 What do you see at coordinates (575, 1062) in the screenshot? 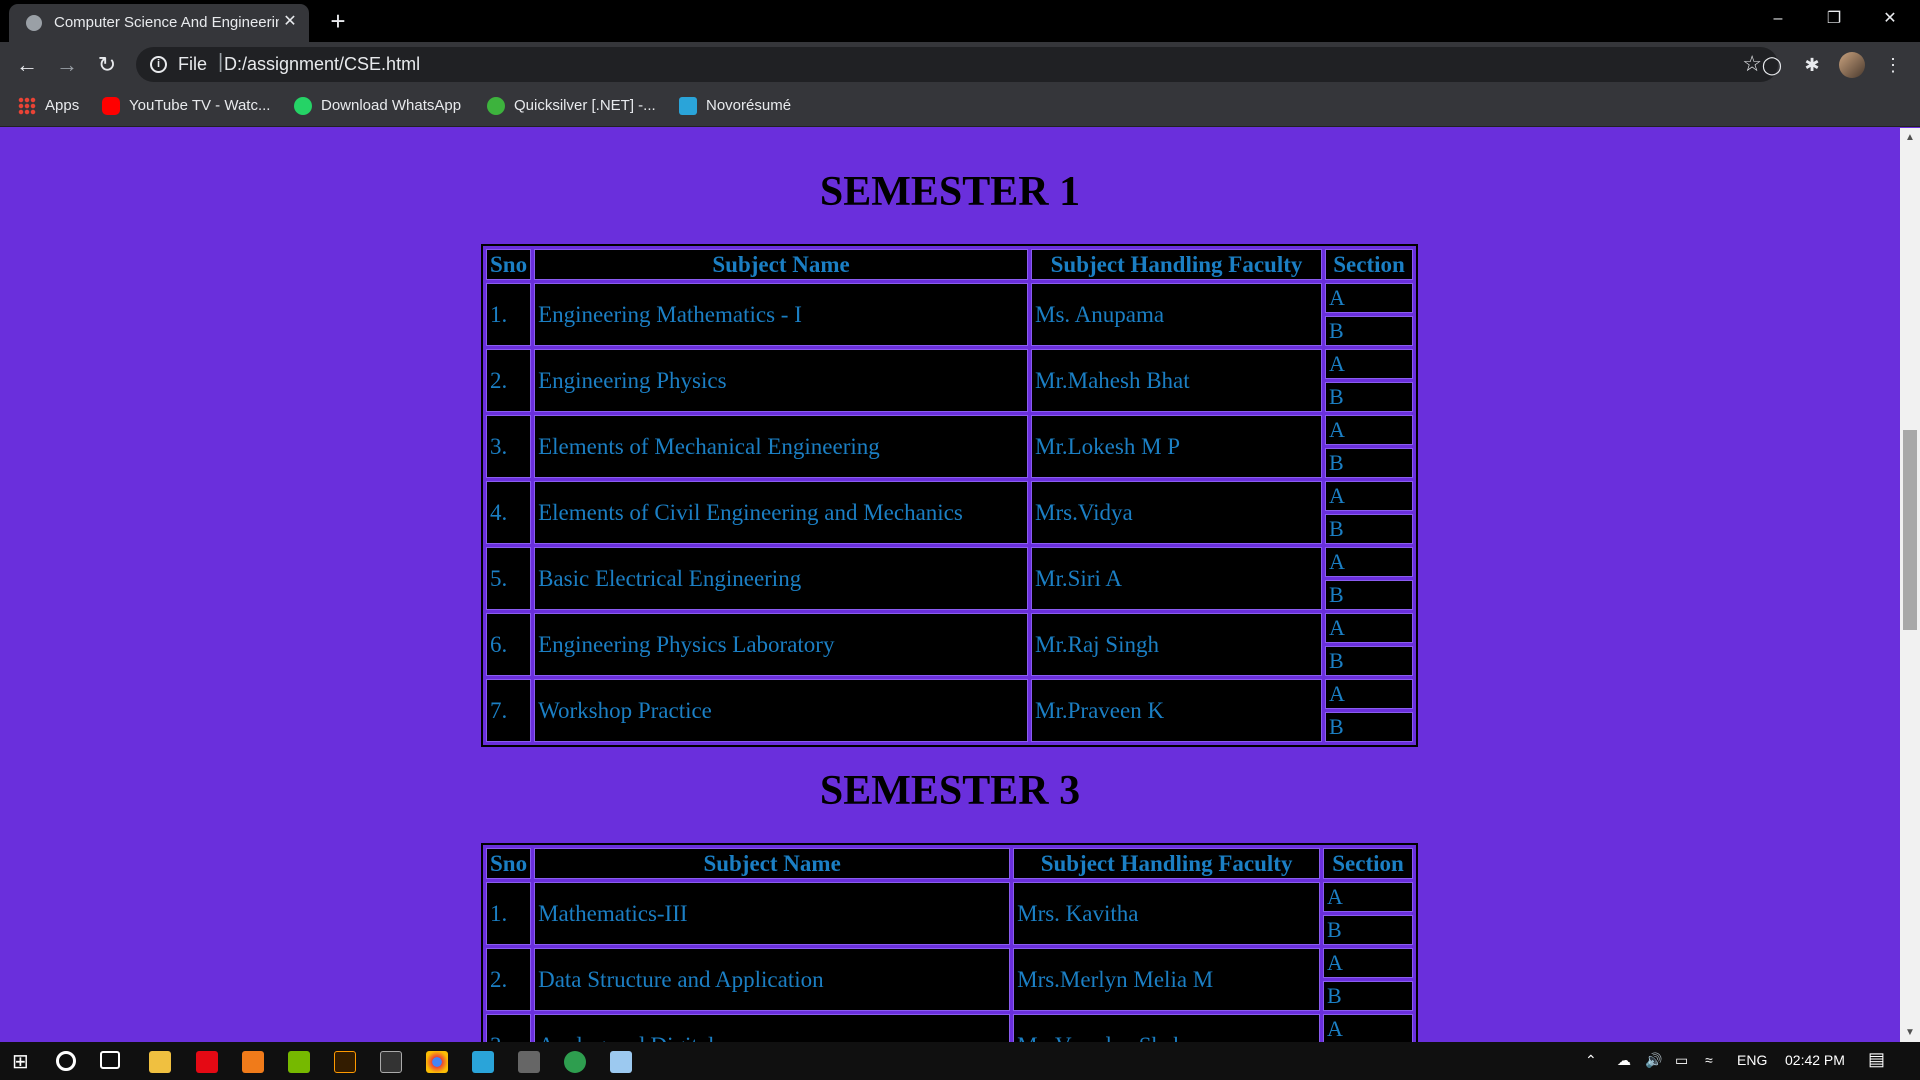
I see `frog-app-icon` at bounding box center [575, 1062].